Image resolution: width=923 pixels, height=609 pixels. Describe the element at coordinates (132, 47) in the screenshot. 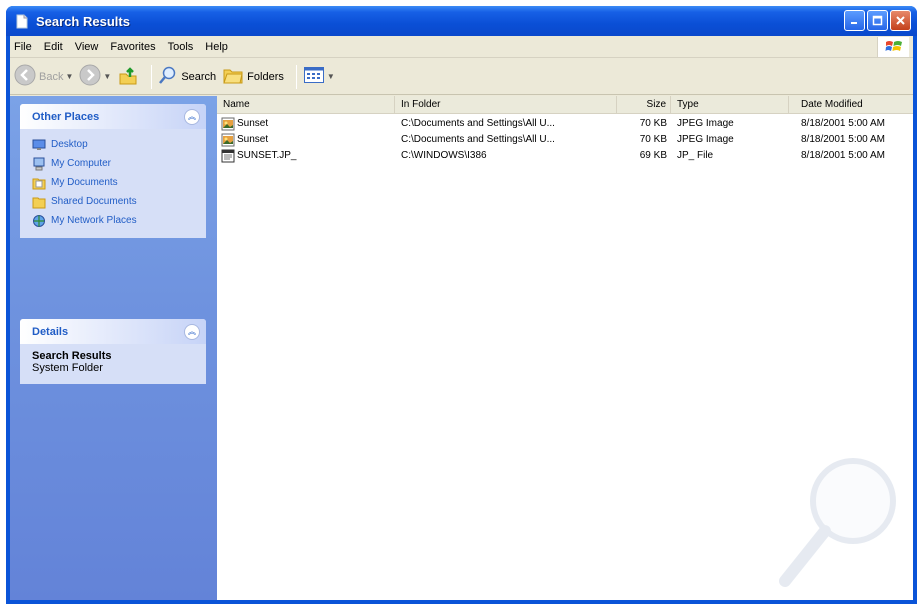

I see `menu-favorites: Favorites` at that location.